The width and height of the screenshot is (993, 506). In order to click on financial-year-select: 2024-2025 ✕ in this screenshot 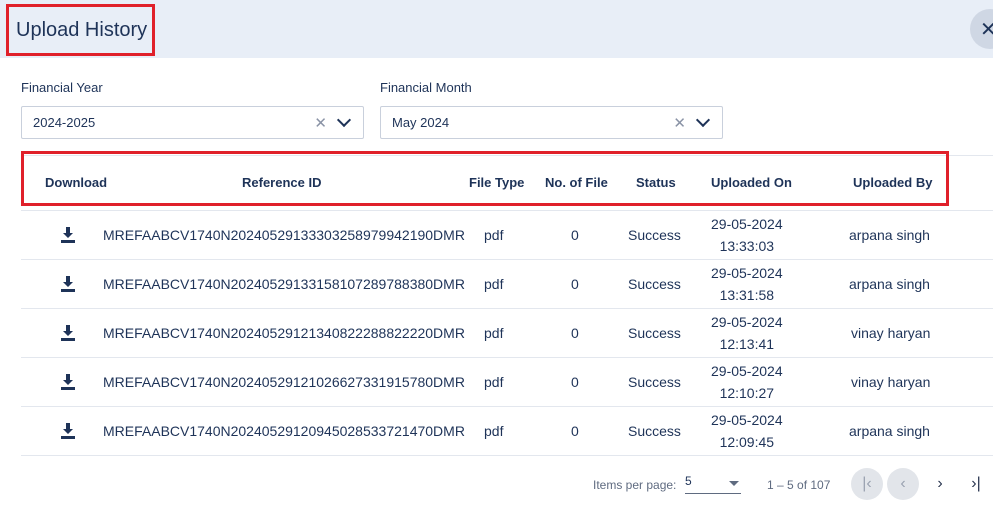, I will do `click(192, 122)`.